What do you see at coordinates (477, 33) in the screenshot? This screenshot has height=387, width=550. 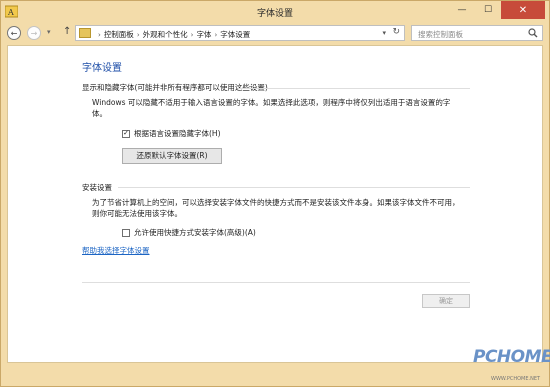 I see `search-box: 搜索控制面板` at bounding box center [477, 33].